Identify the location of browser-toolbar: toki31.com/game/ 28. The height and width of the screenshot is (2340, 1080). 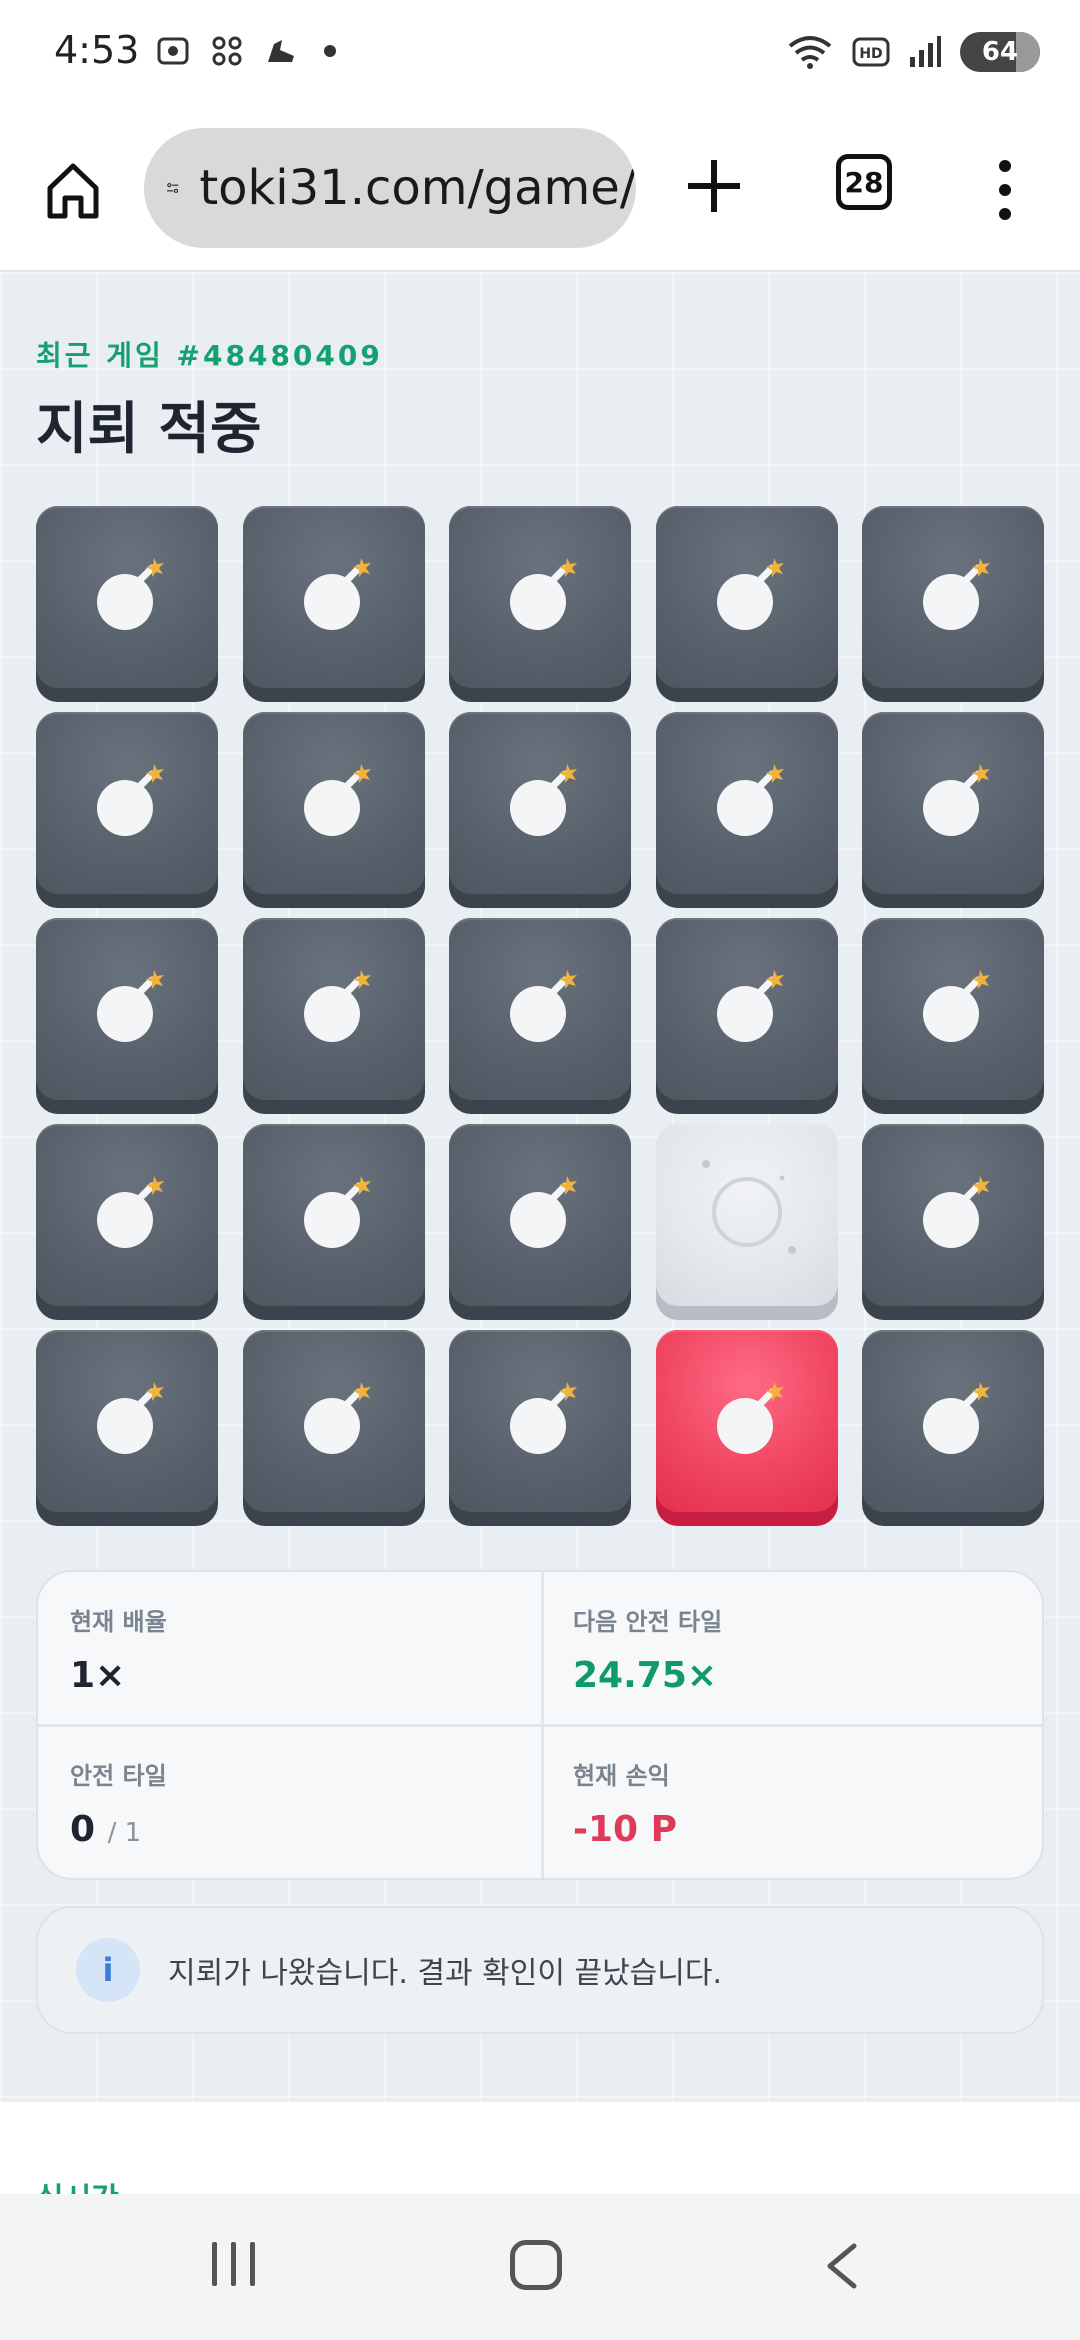
(540, 191).